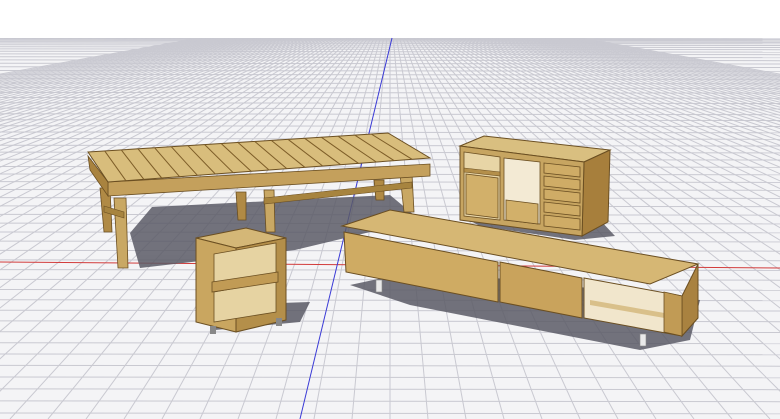  What do you see at coordinates (562, 196) in the screenshot?
I see `cabinet-drawers` at bounding box center [562, 196].